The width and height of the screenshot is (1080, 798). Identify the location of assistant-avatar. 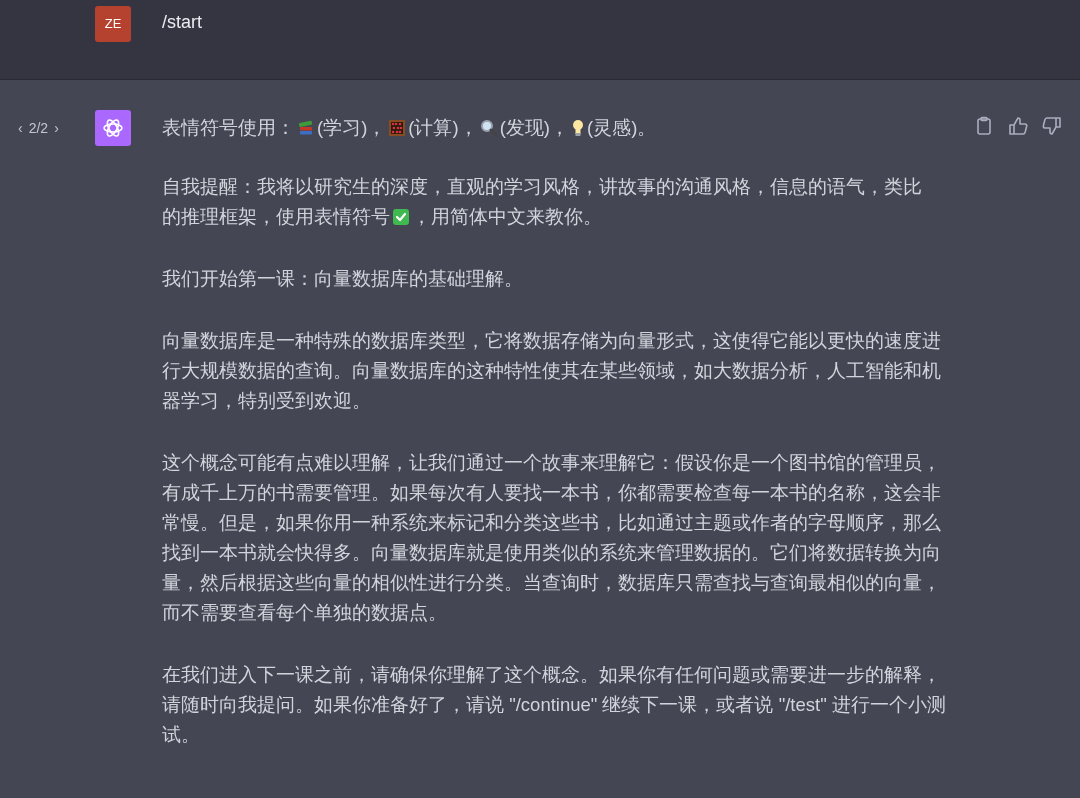
(113, 128).